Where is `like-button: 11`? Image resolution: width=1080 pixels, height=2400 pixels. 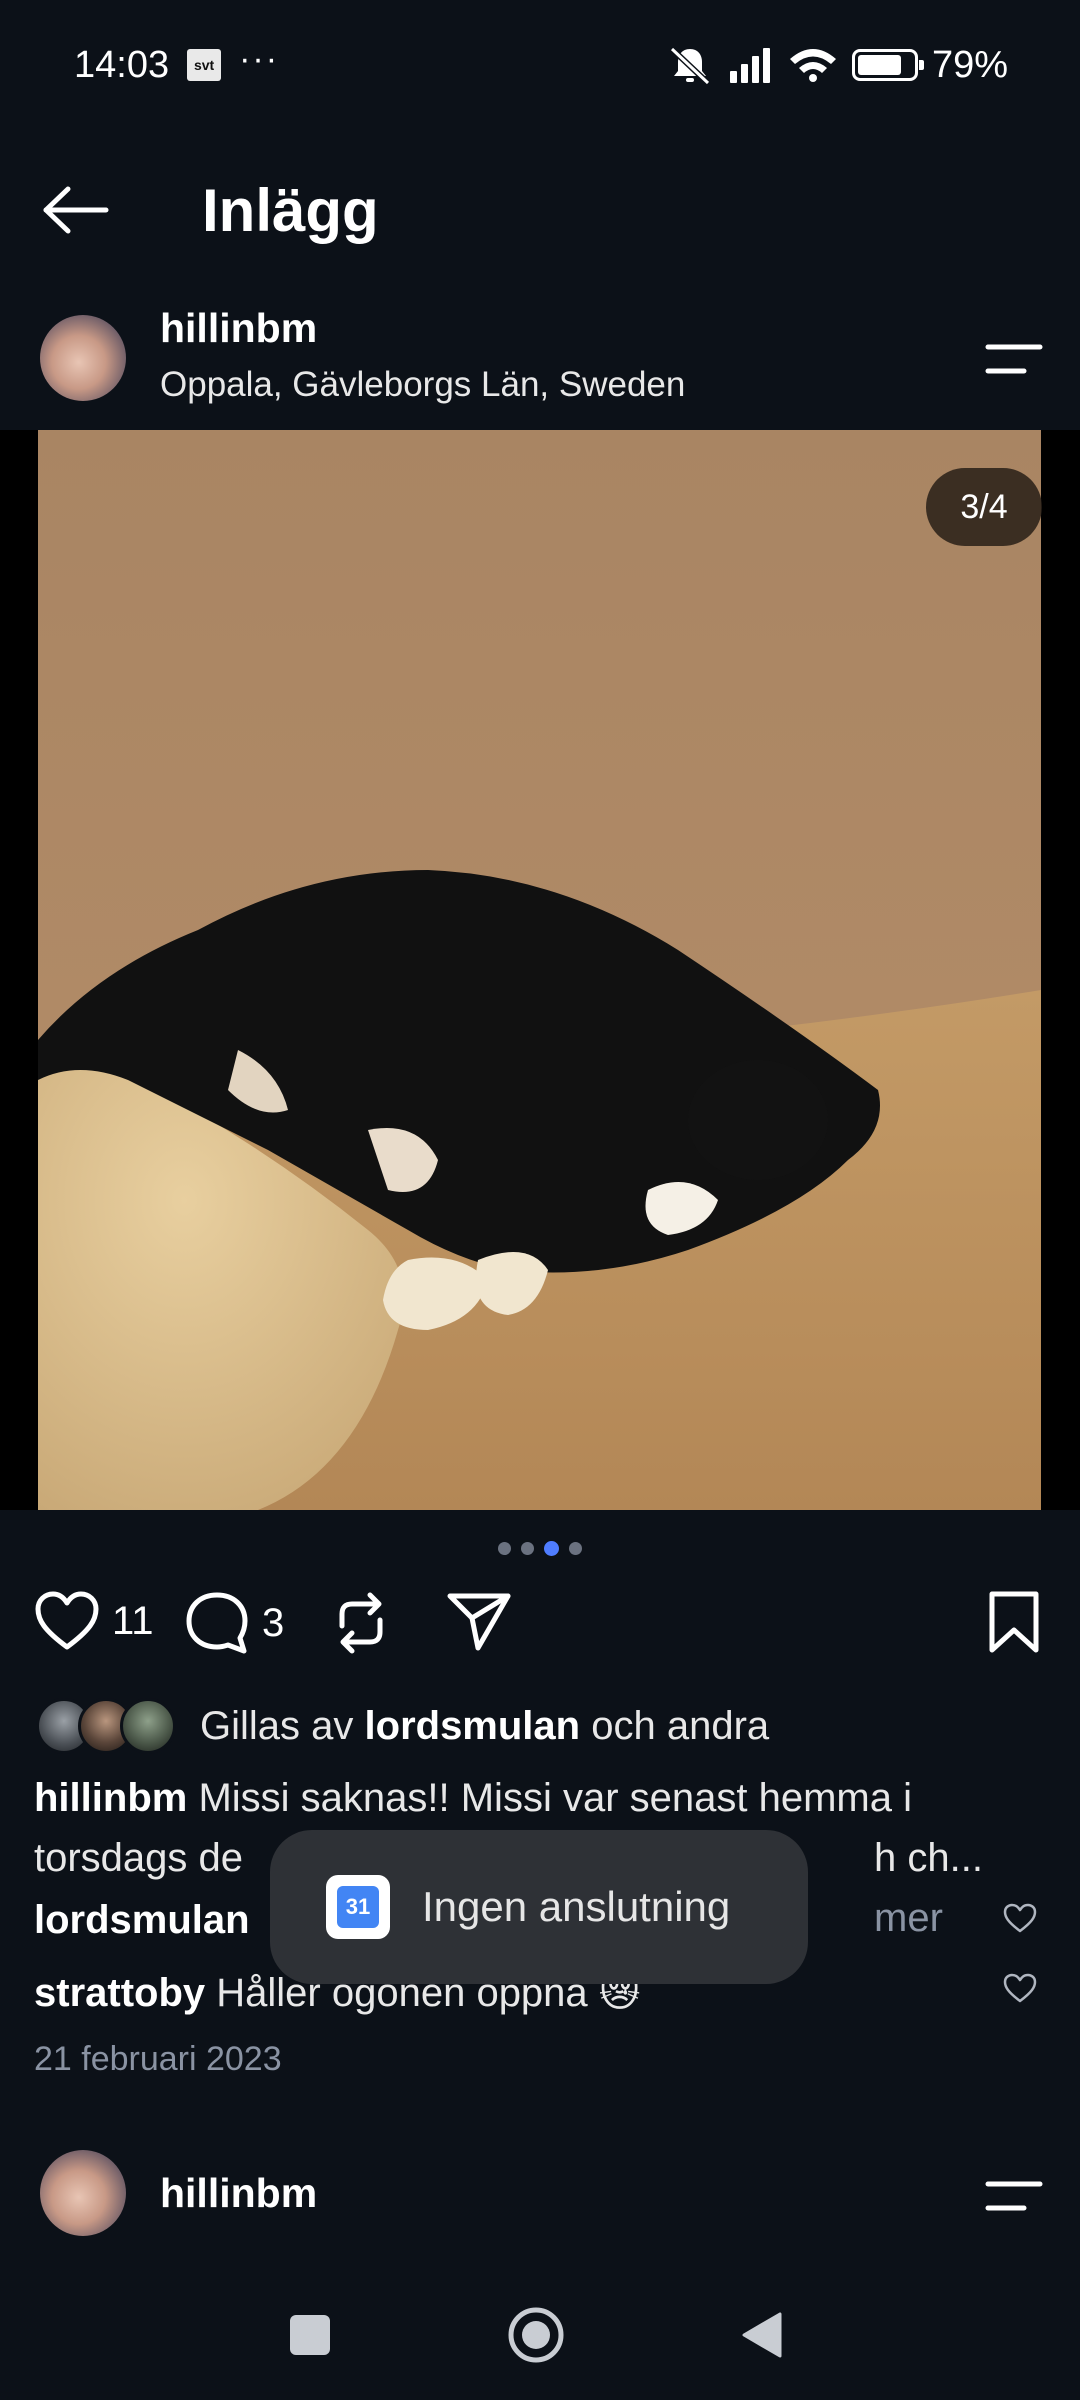
like-button: 11 is located at coordinates (94, 1621).